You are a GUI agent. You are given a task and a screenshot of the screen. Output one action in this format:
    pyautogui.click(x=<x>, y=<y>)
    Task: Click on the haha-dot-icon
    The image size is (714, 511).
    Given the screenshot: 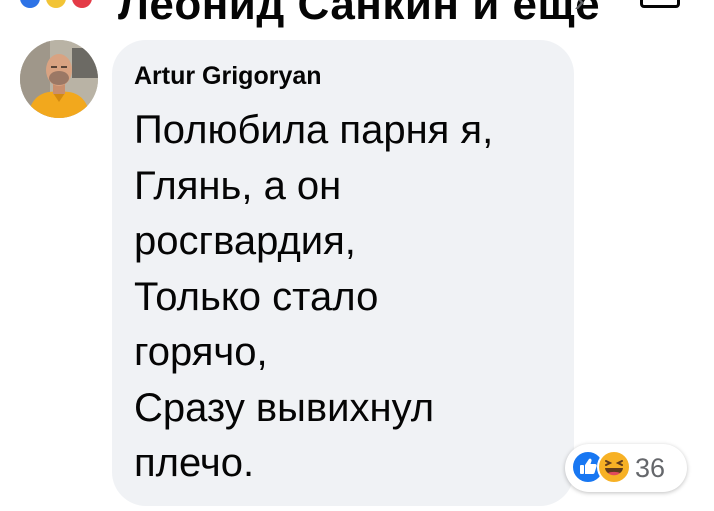 What is the action you would take?
    pyautogui.click(x=56, y=4)
    